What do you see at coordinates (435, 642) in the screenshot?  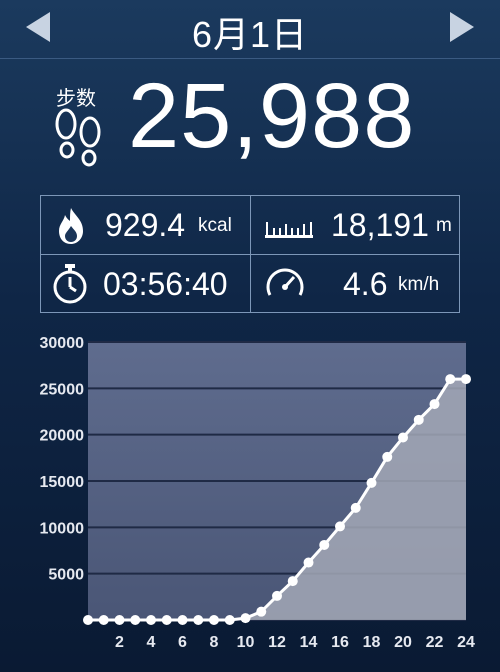 I see `x-tick-label: 22` at bounding box center [435, 642].